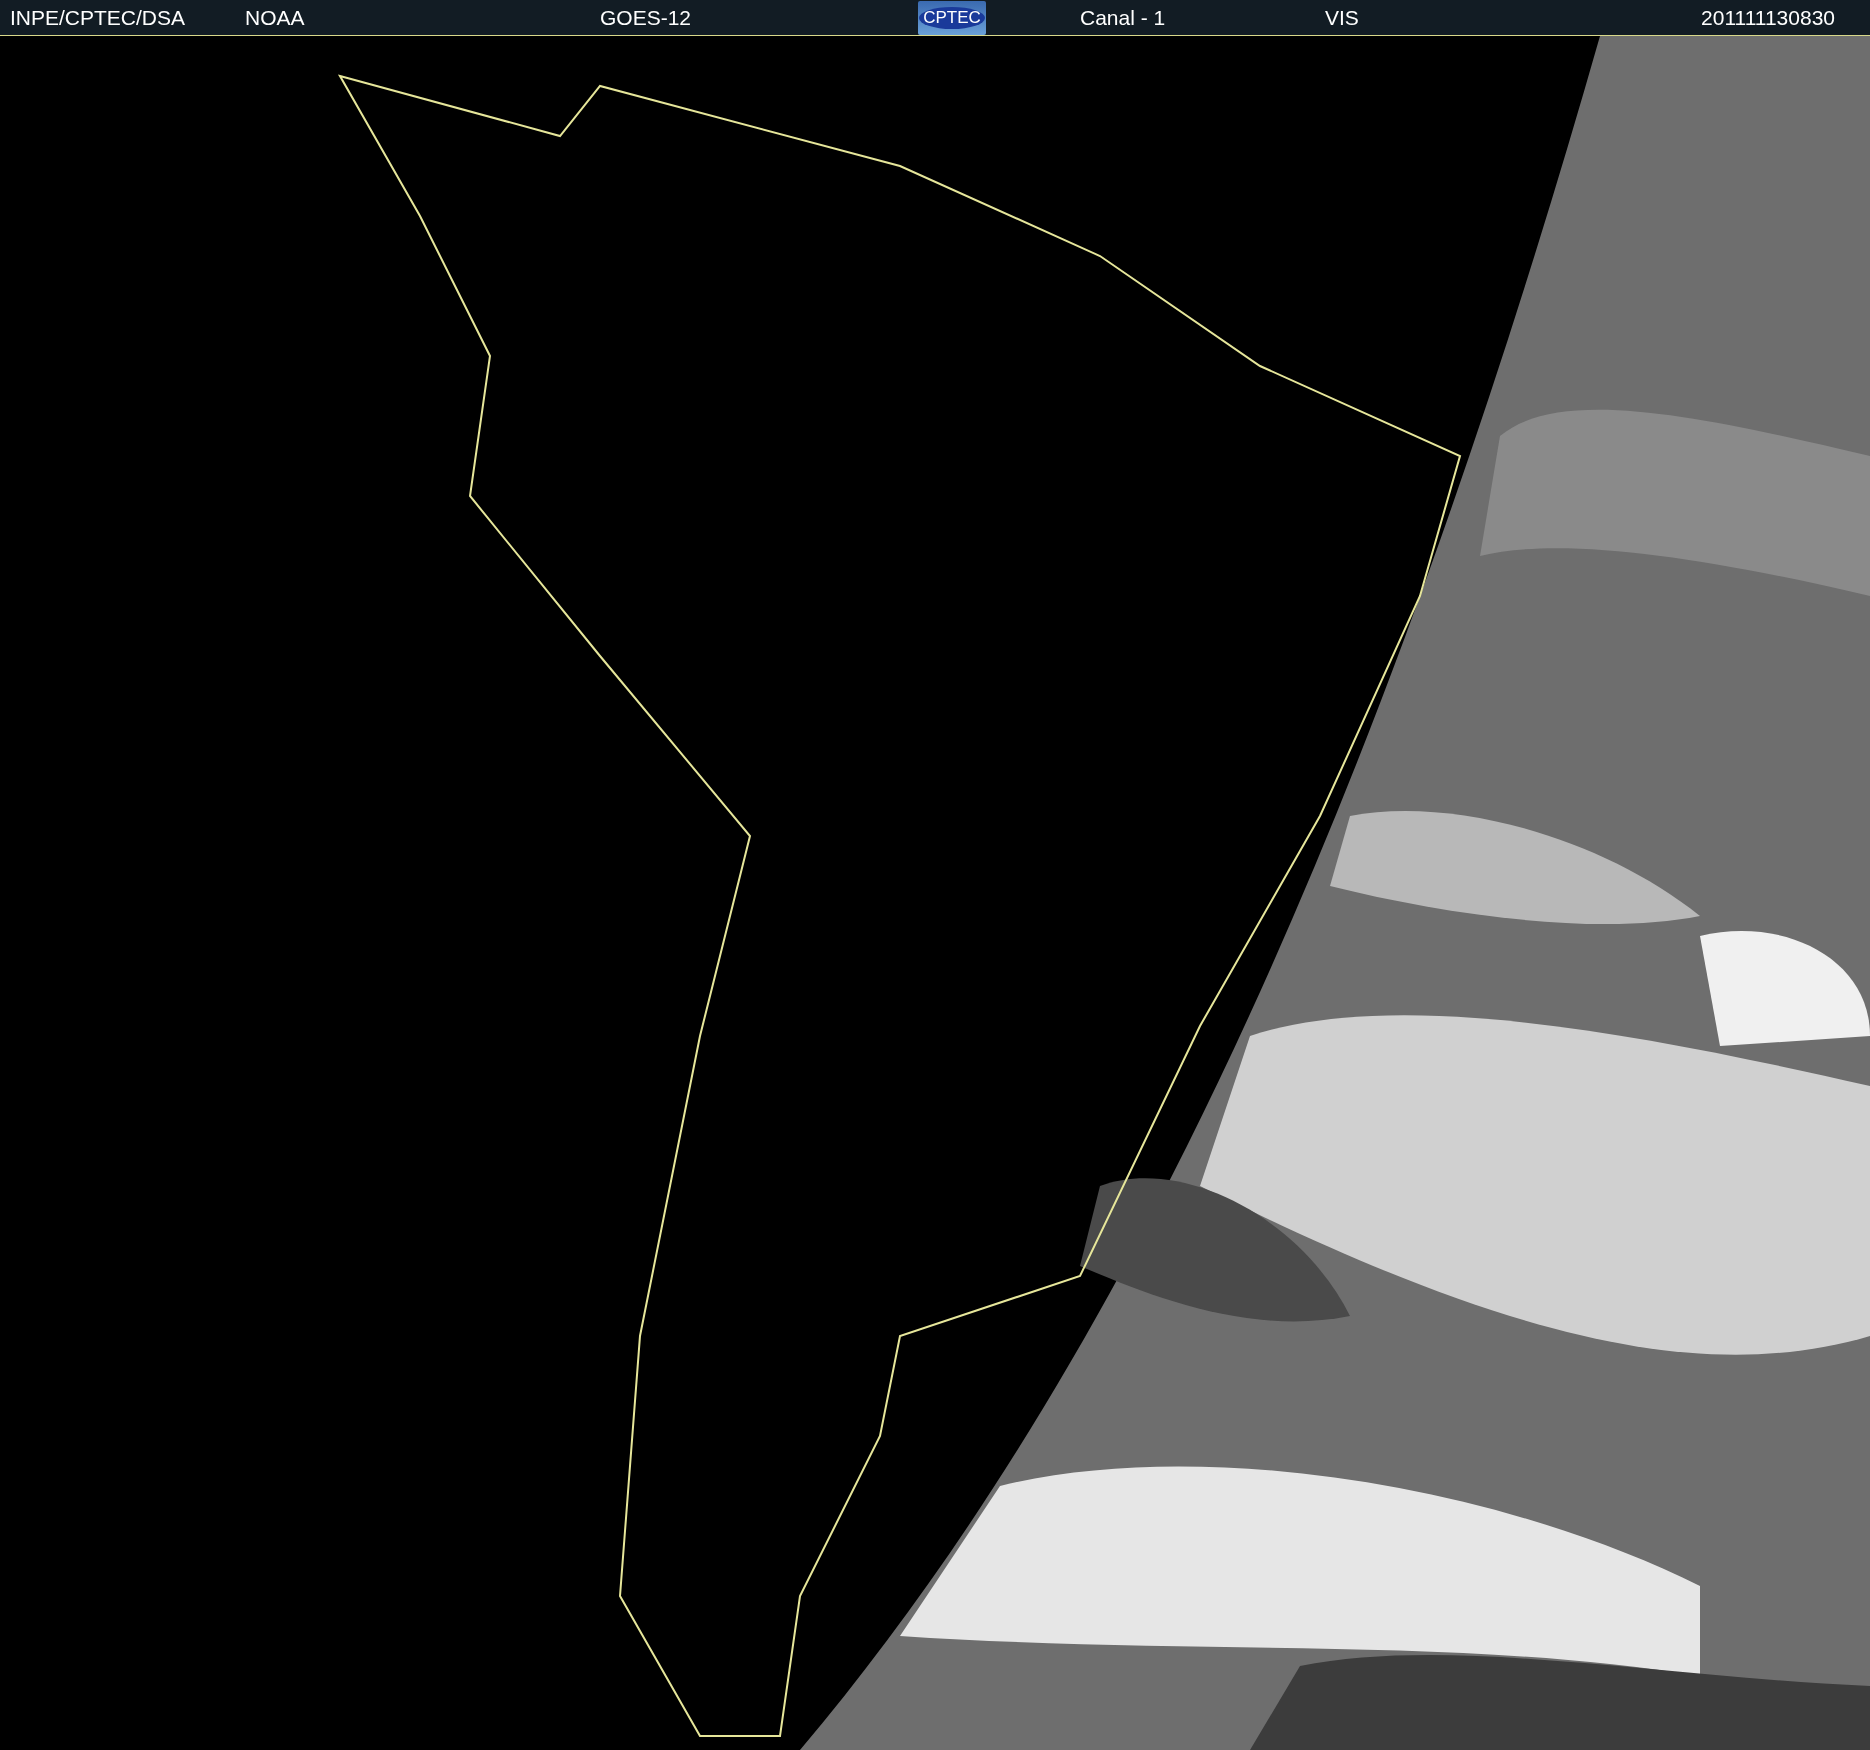 The width and height of the screenshot is (1870, 1750). What do you see at coordinates (1123, 17) in the screenshot?
I see `channel-label: Canal - 1` at bounding box center [1123, 17].